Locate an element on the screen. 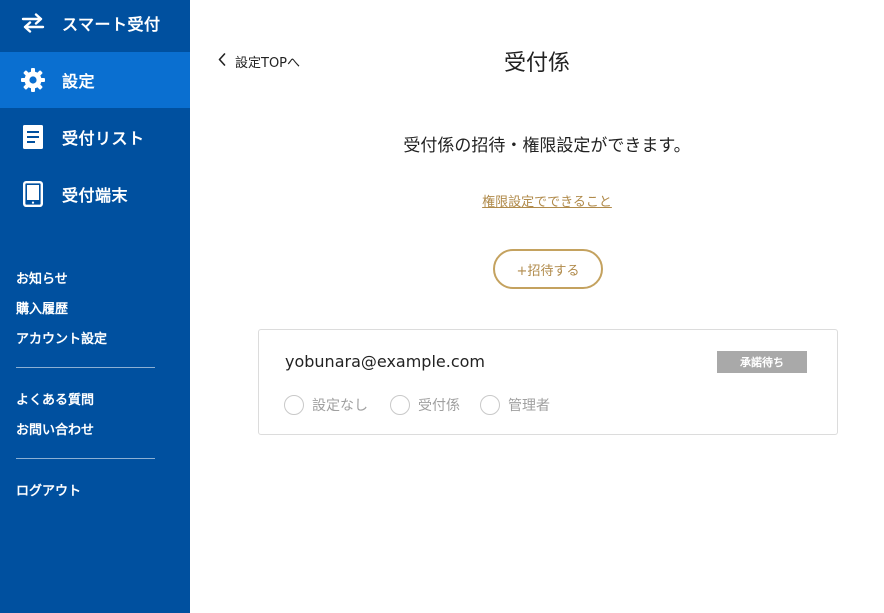 The height and width of the screenshot is (613, 884). sidebar-link-account-settings: アカウント設定 is located at coordinates (61, 337).